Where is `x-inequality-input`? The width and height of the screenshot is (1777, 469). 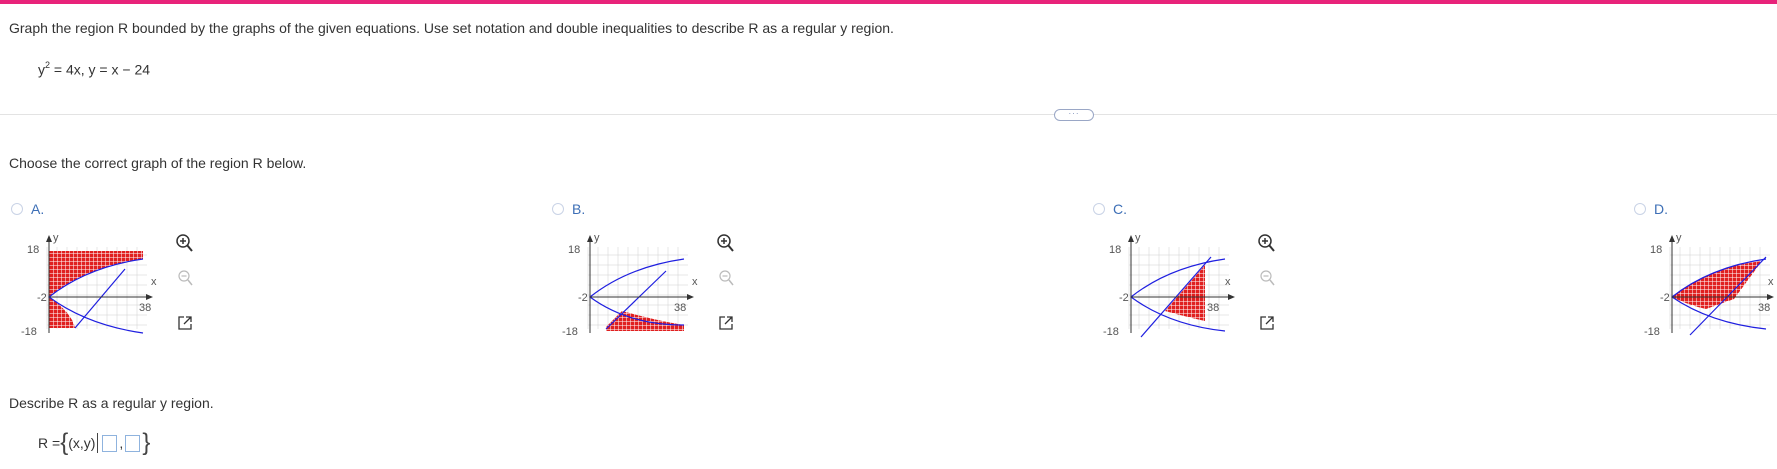 x-inequality-input is located at coordinates (110, 443).